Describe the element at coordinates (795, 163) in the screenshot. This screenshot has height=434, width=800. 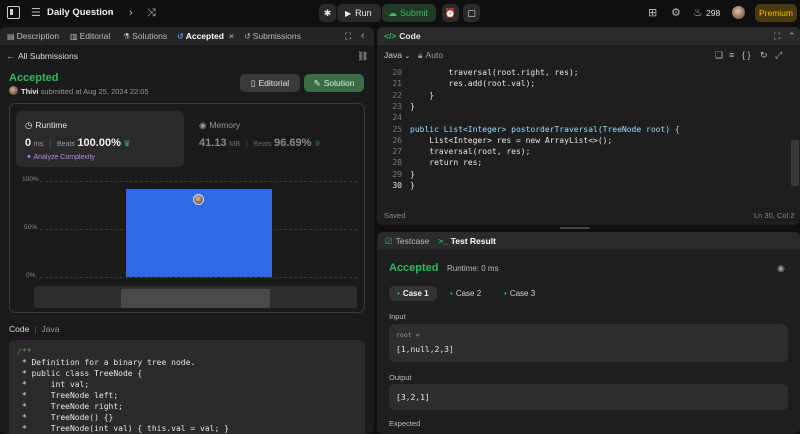
I see `editor-scrollbar` at that location.